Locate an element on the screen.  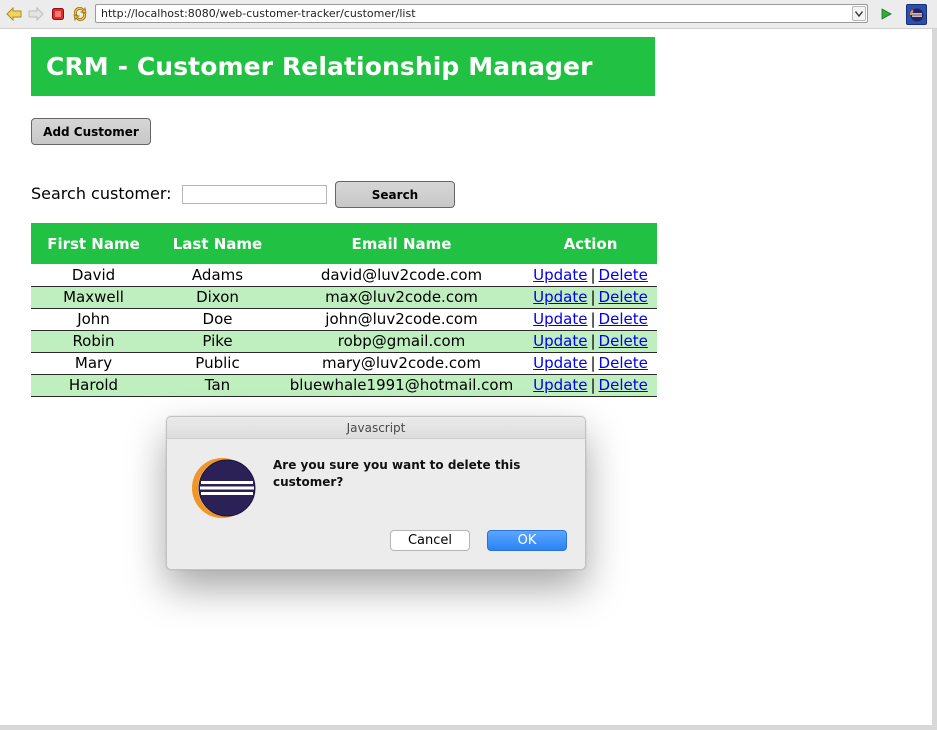
column-header-action: Action is located at coordinates (590, 243).